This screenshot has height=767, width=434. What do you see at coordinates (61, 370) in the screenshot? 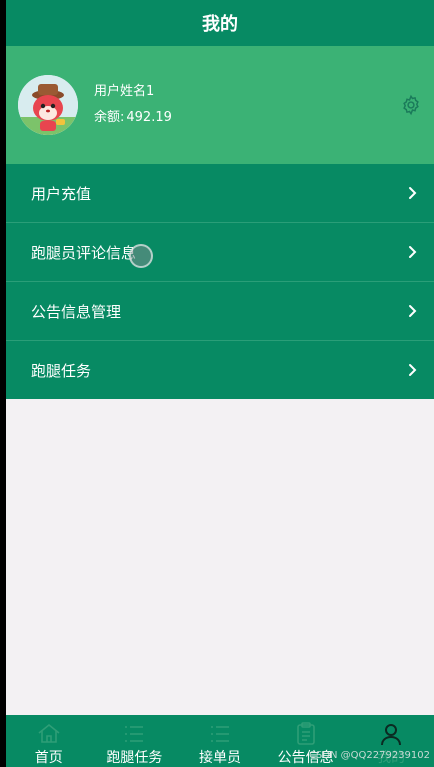
I see `menu-item-label: 跑腿任务` at bounding box center [61, 370].